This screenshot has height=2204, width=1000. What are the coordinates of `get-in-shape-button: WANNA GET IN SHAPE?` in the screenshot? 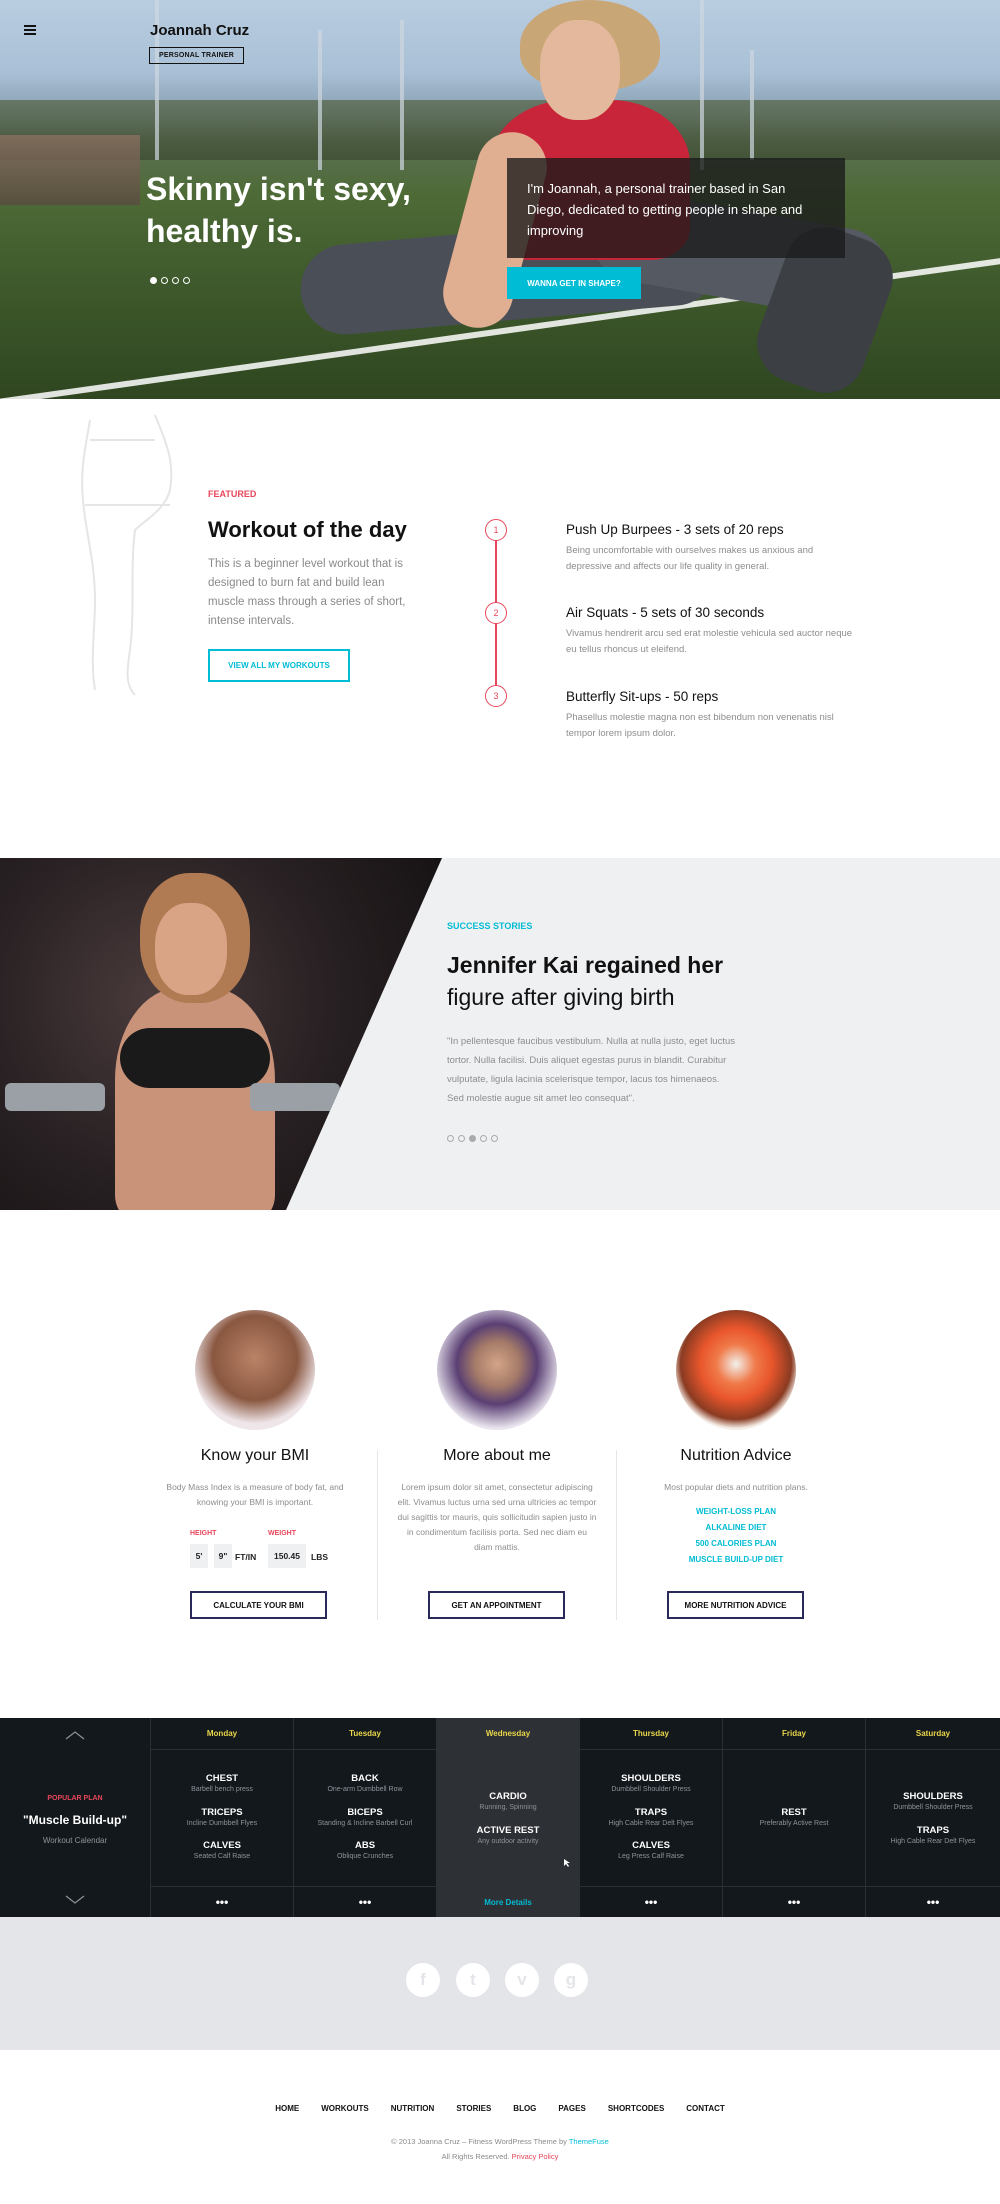 It's located at (574, 283).